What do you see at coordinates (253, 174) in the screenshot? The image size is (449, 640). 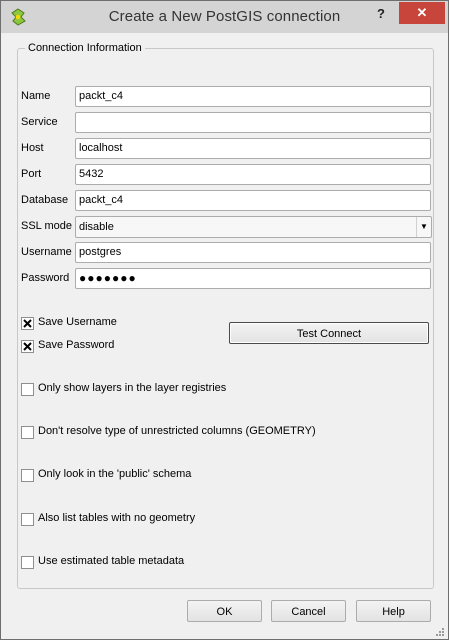 I see `port-input: 5432` at bounding box center [253, 174].